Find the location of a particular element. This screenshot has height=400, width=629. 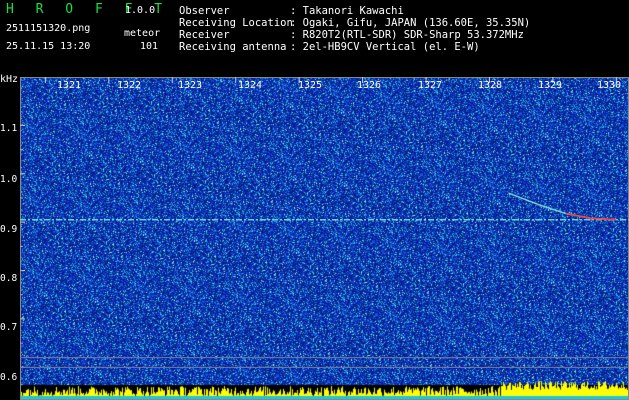

x-tick-label: 1323 is located at coordinates (190, 85).